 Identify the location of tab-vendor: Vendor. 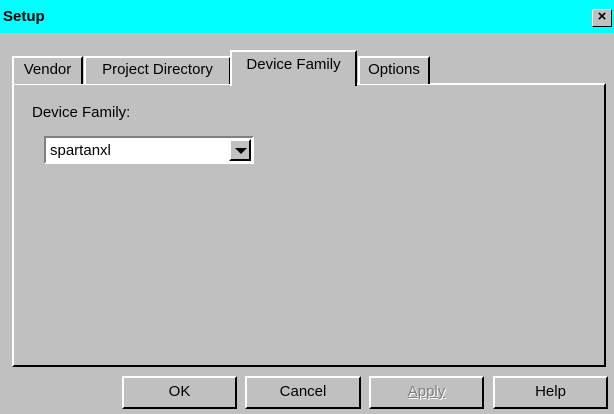
(47, 70).